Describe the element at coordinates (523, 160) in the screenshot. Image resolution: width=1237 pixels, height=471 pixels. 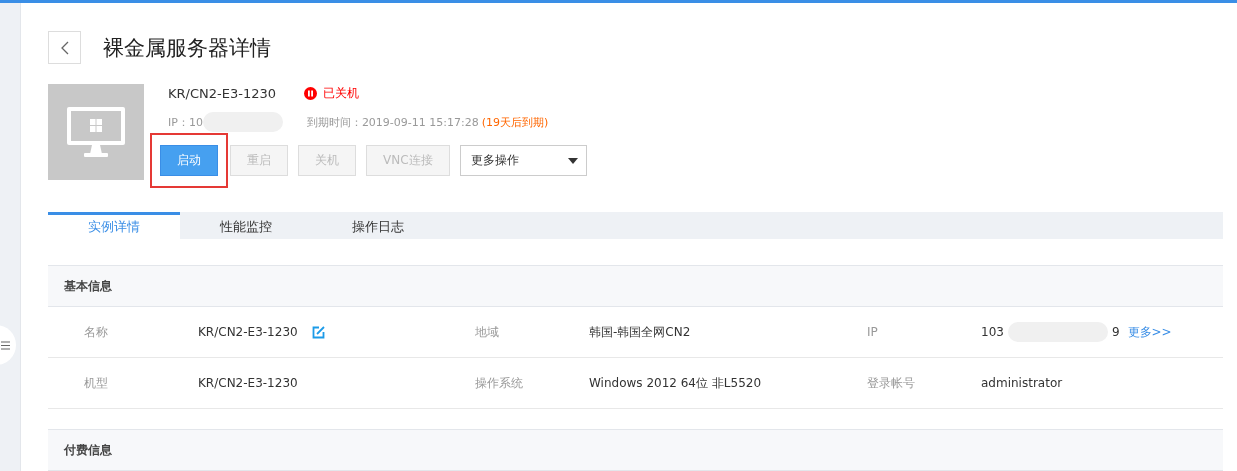
I see `more-actions-dropdown: 更多操作` at that location.